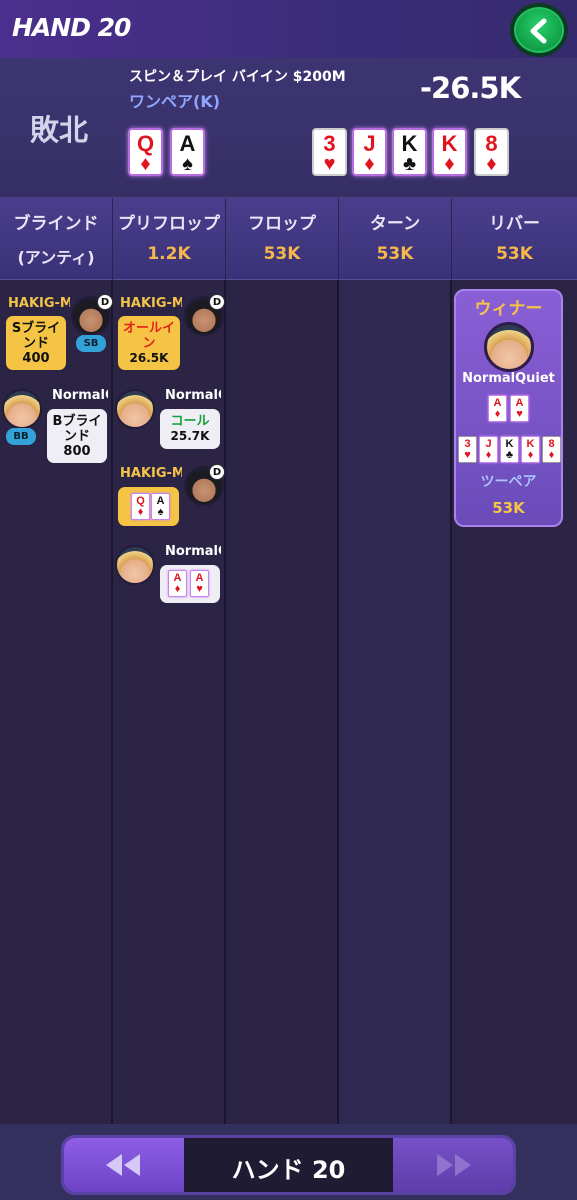 The width and height of the screenshot is (577, 1200). Describe the element at coordinates (282, 239) in the screenshot. I see `column-flop: フロップ 53K` at that location.